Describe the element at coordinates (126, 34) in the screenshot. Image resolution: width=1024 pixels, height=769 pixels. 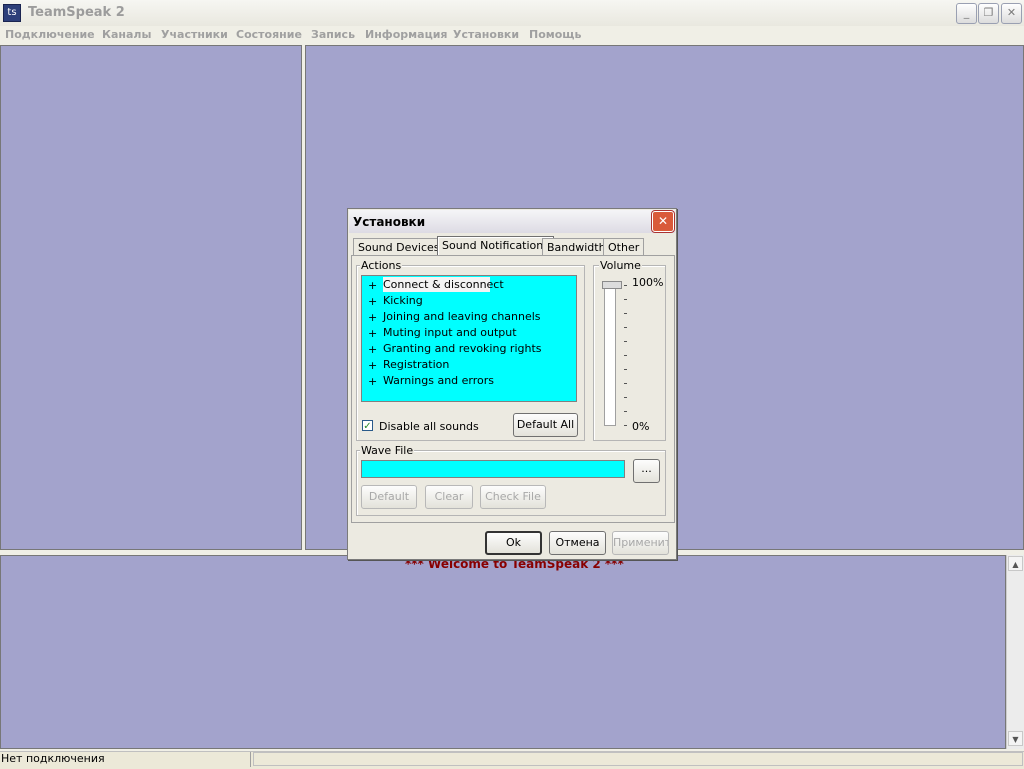
I see `menu-channels: Каналы` at that location.